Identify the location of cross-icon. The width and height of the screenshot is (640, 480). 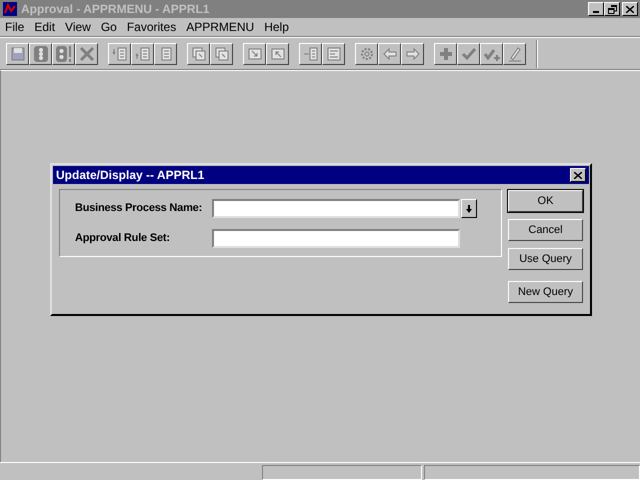
(87, 53).